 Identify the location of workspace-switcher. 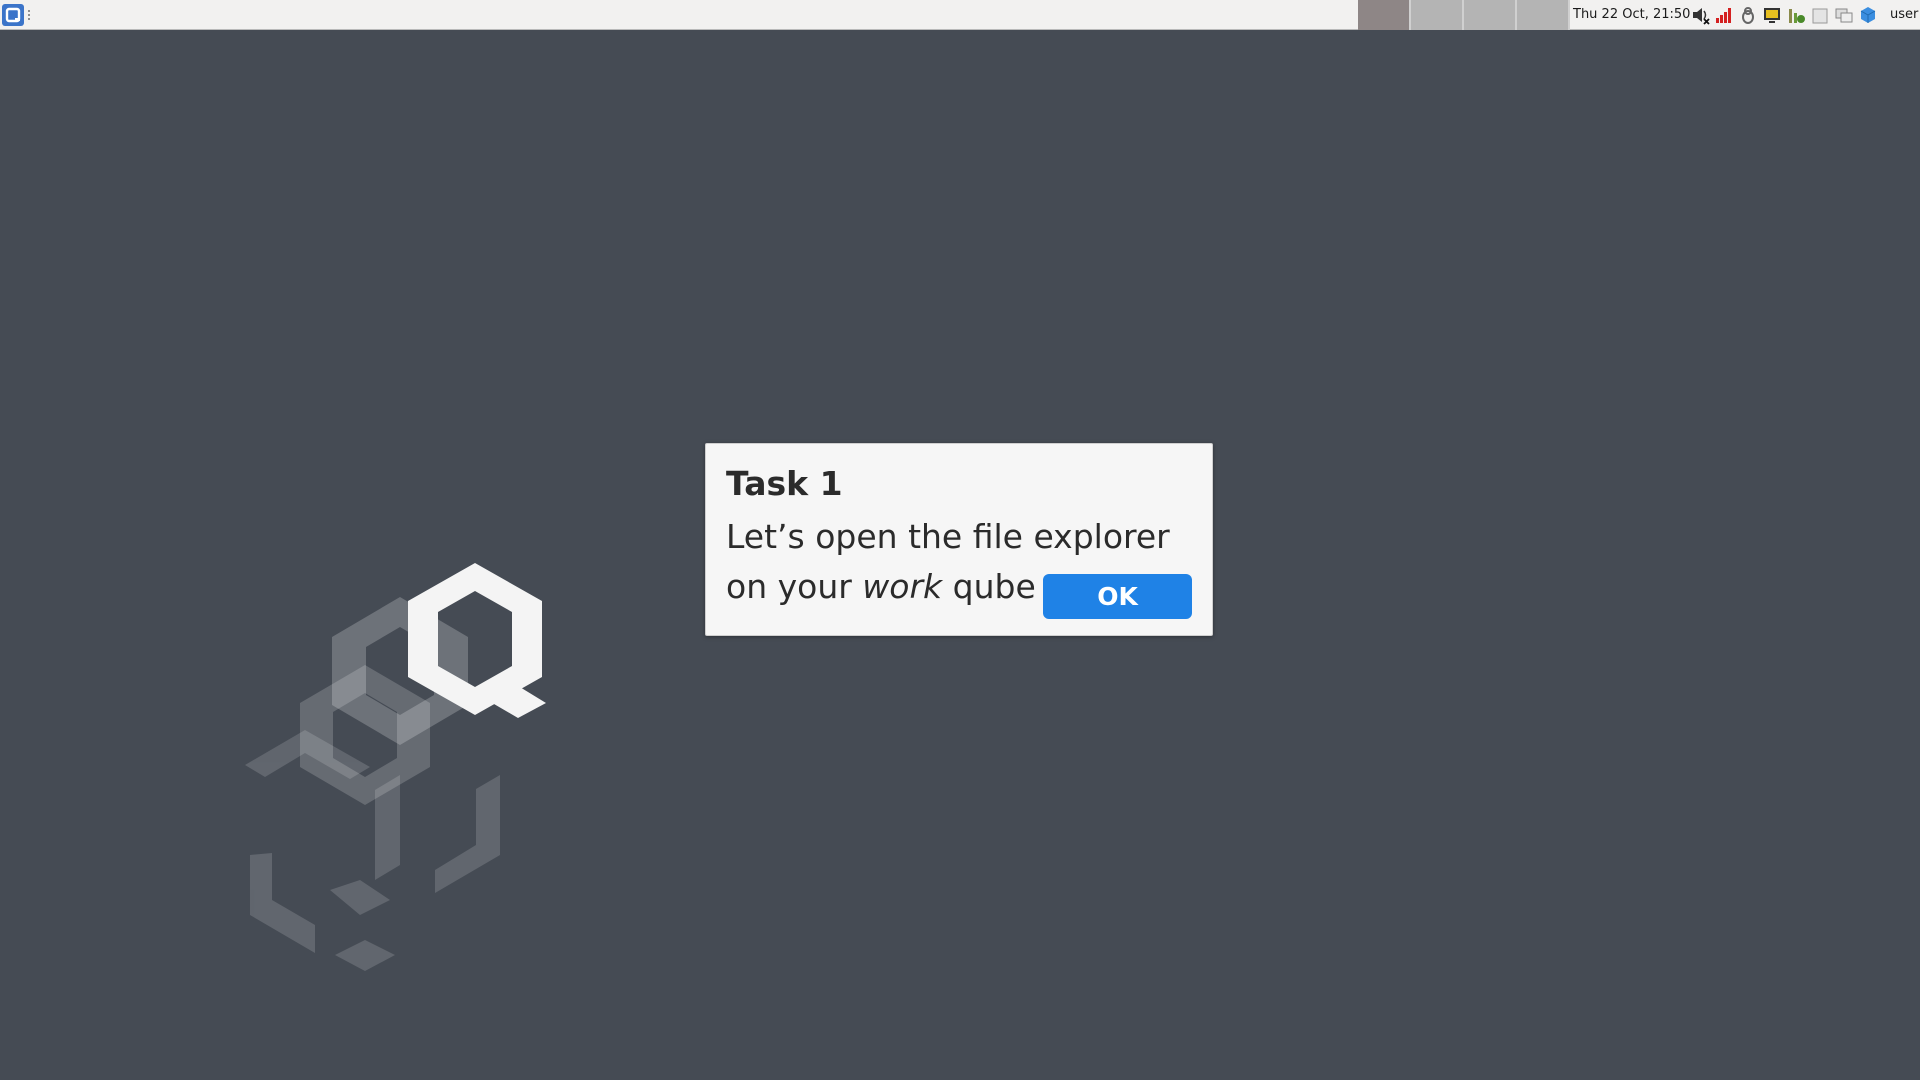
(1464, 15).